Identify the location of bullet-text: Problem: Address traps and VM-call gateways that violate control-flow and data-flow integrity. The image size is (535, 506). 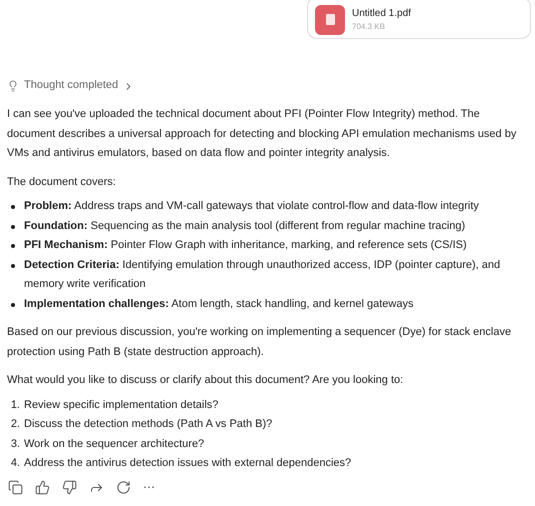
(251, 206).